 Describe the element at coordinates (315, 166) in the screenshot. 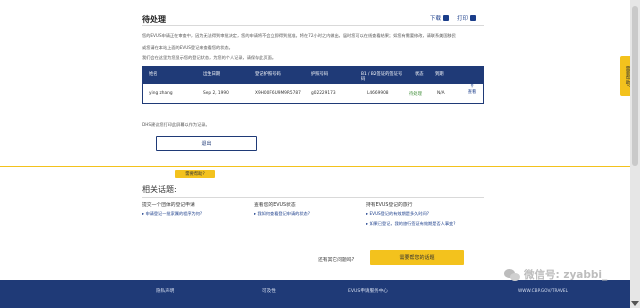

I see `section-separator` at that location.